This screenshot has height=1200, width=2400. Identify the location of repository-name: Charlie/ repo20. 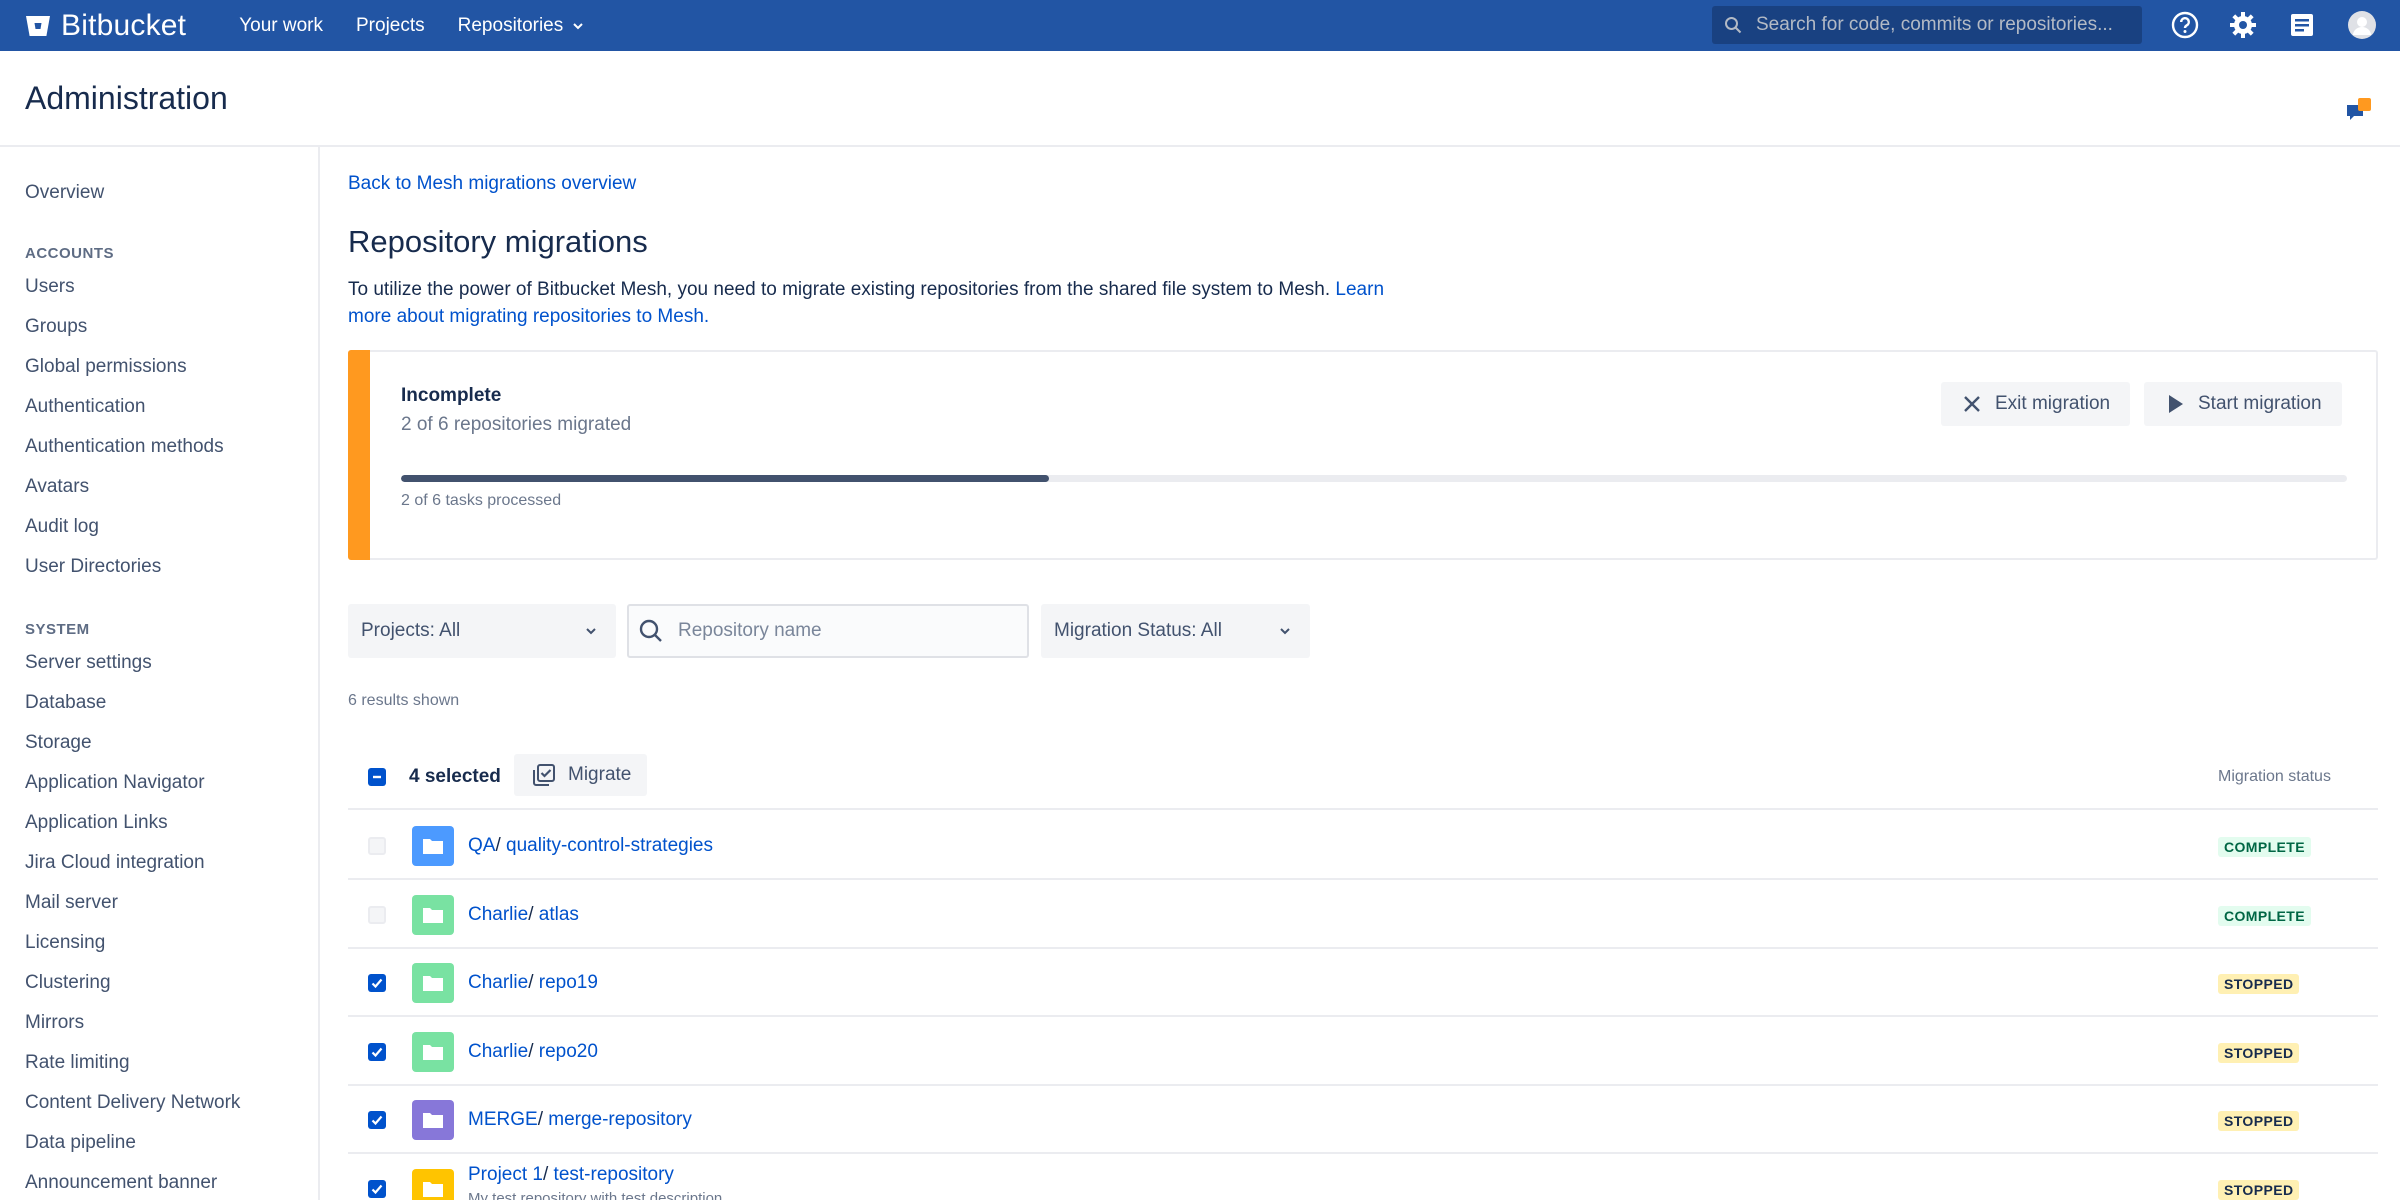
(533, 1052).